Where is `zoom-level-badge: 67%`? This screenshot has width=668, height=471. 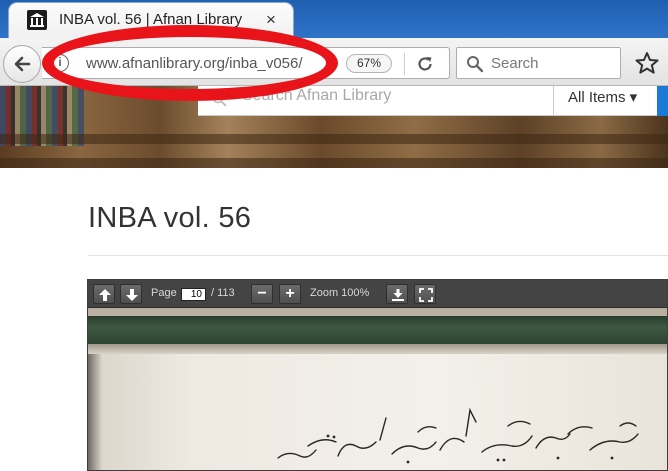
zoom-level-badge: 67% is located at coordinates (369, 63).